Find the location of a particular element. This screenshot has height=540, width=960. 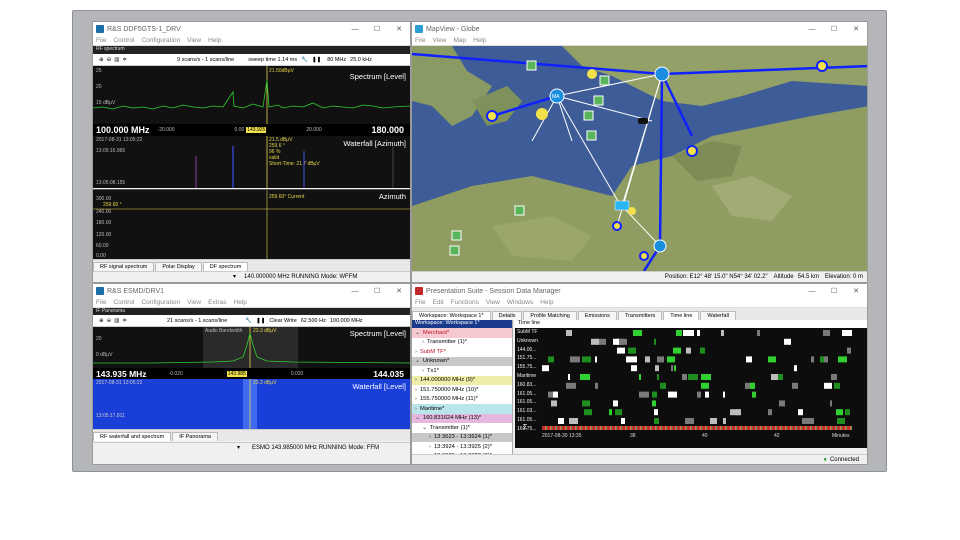

tree-item: › 13:3924 - 13:3925 (2)* is located at coordinates (462, 447).